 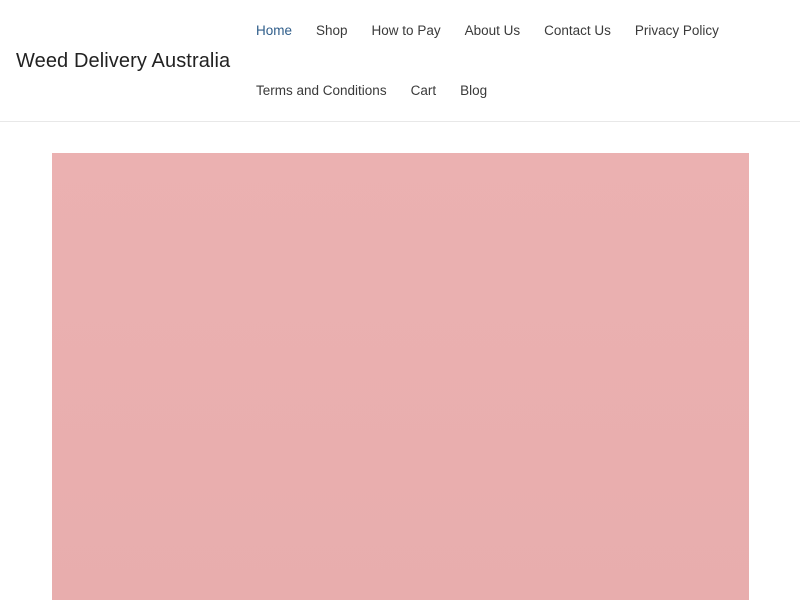 What do you see at coordinates (332, 31) in the screenshot?
I see `nav-item-shop: Shop` at bounding box center [332, 31].